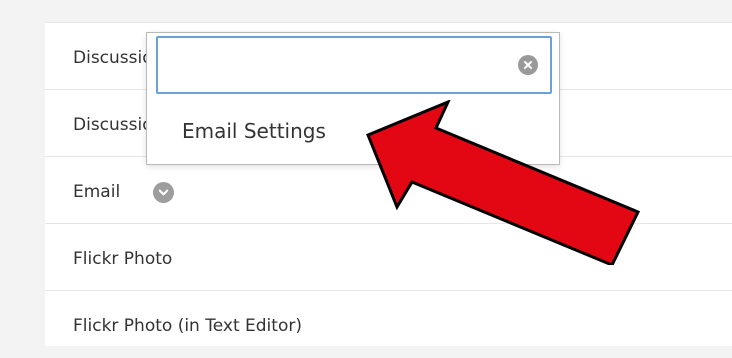  I want to click on list-item-label: Flickr Photo, so click(123, 259).